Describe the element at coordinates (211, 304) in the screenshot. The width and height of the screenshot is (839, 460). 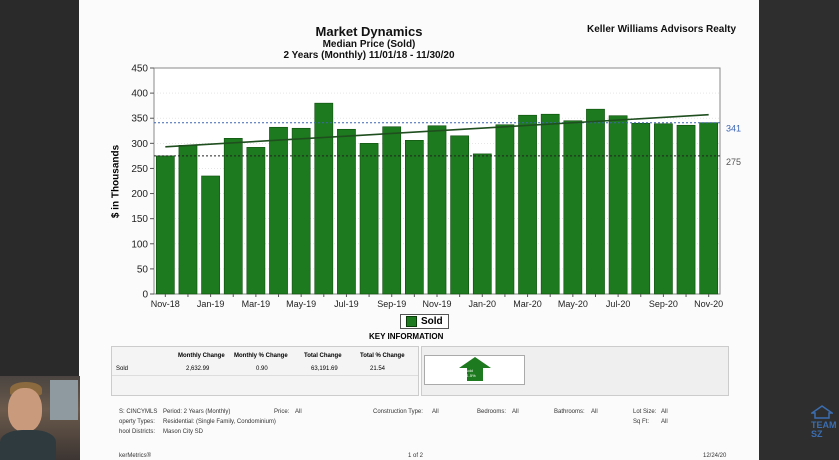
I see `x-tick-label: Jan-19` at that location.